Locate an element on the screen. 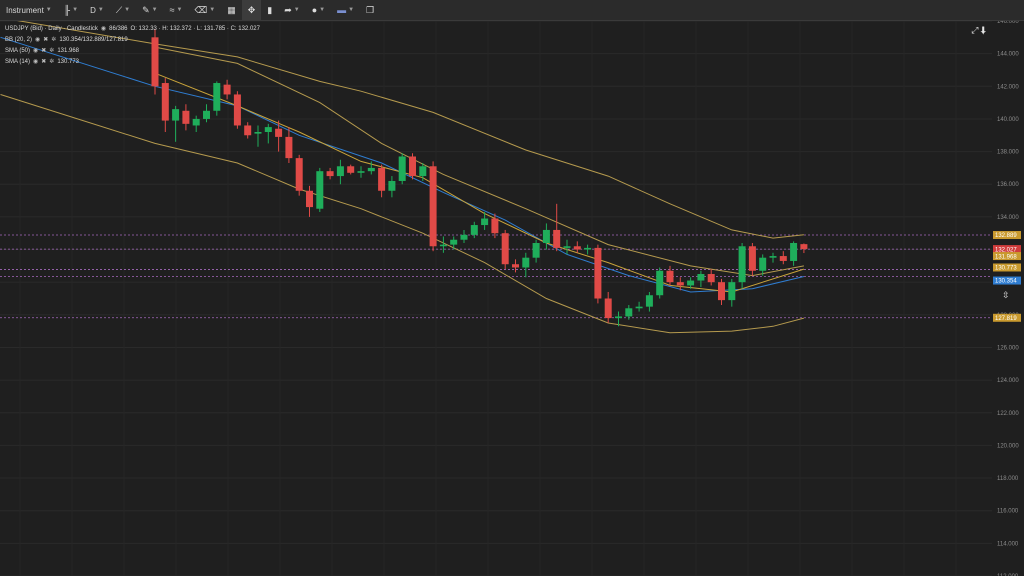  y-tick-label: 144.000 is located at coordinates (1008, 55).